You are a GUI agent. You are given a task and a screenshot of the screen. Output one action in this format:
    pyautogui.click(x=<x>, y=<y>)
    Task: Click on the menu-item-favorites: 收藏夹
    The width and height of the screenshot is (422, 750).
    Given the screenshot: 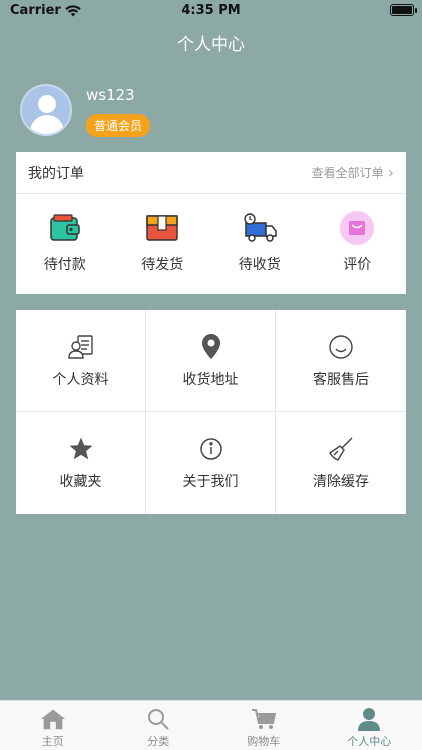 What is the action you would take?
    pyautogui.click(x=81, y=463)
    